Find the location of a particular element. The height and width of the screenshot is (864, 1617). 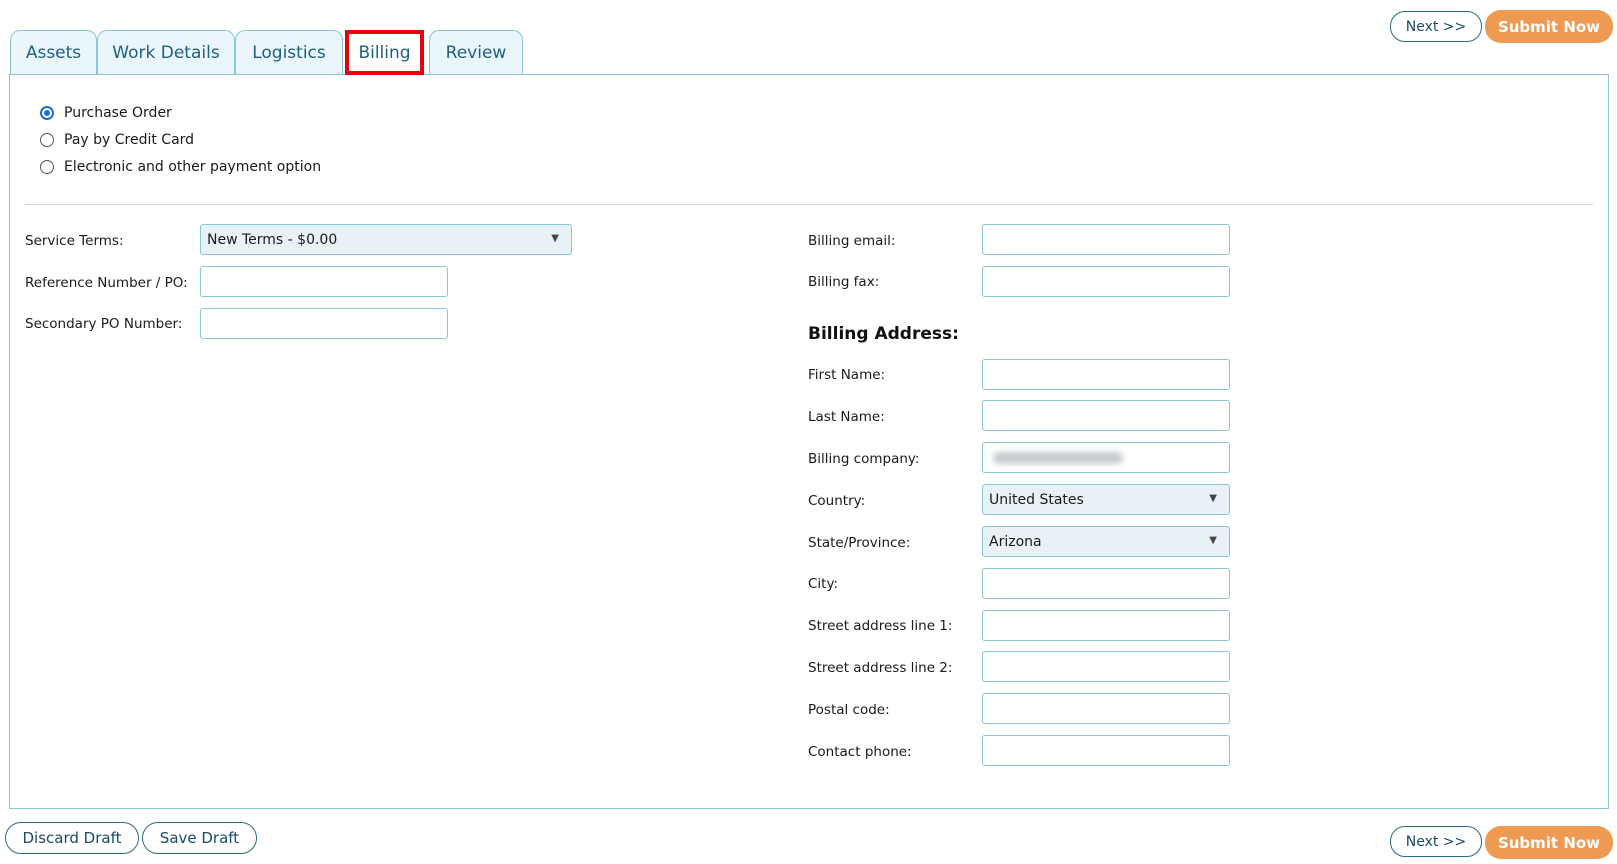

payment-option-credit-card: Pay by Credit Card is located at coordinates (117, 140).